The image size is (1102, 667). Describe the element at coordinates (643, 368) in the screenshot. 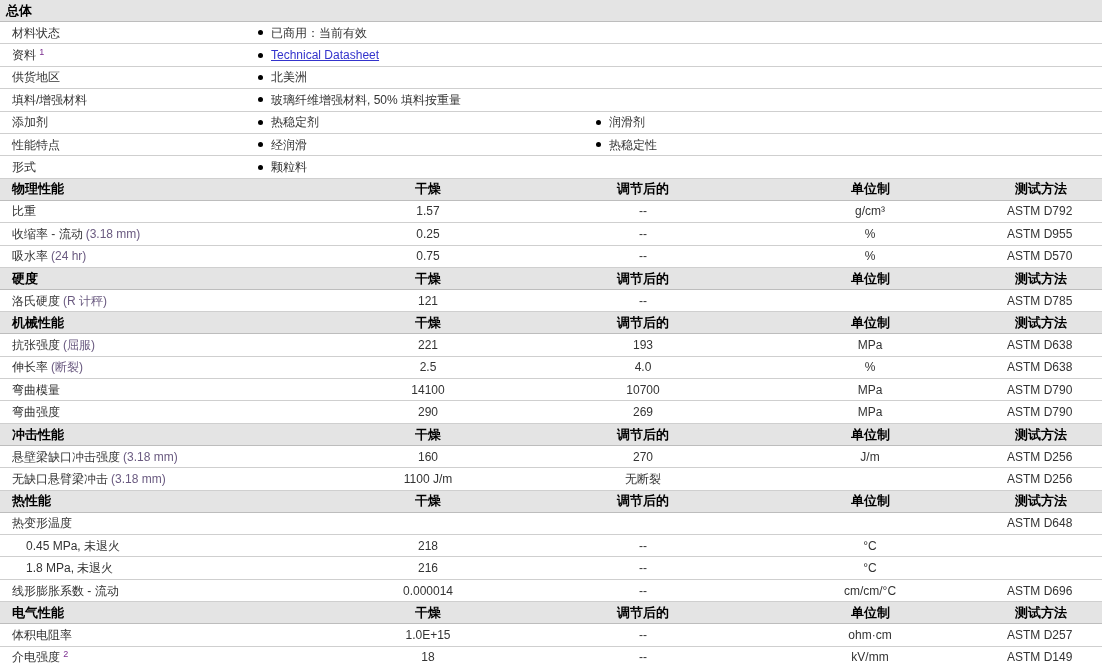

I see `conditioned-value: 4.0` at that location.